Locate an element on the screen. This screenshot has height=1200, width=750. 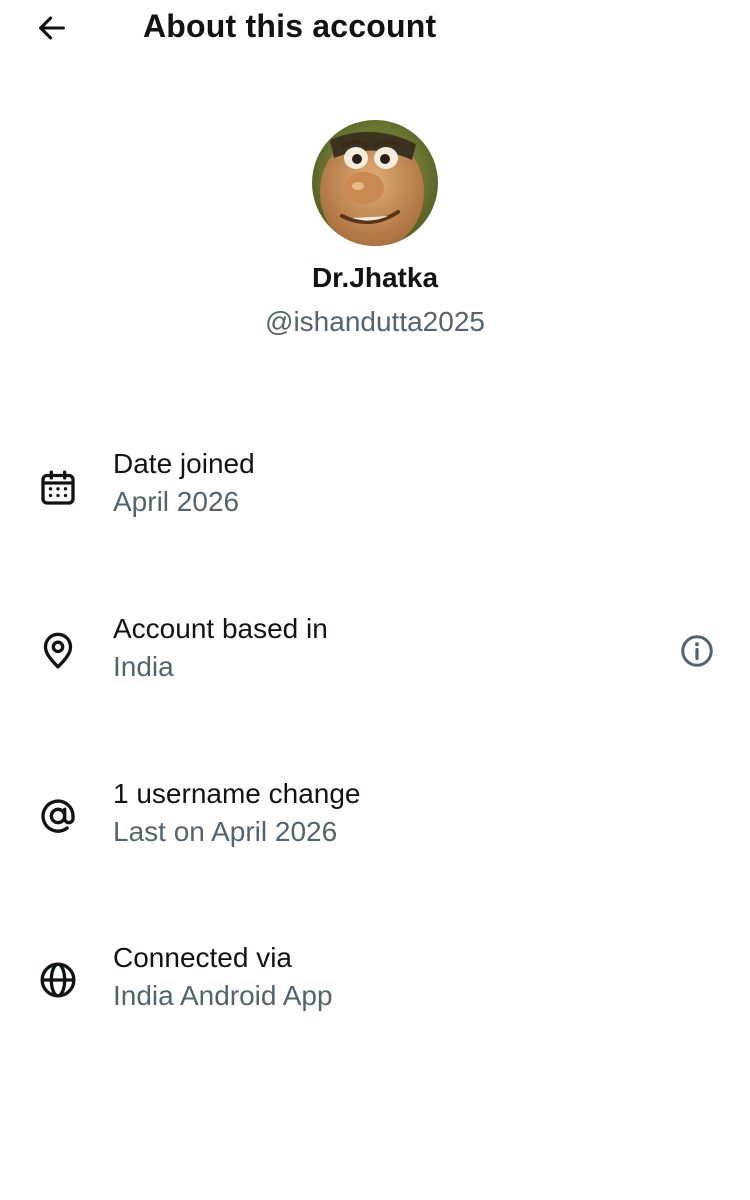
display-name: Dr.Jhatka is located at coordinates (375, 277).